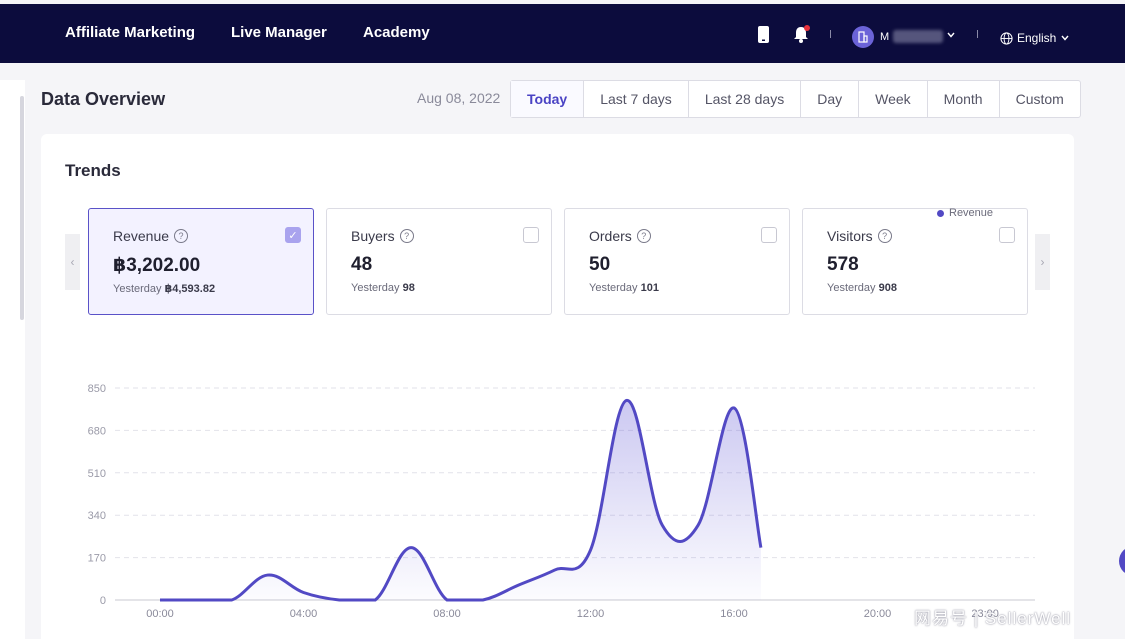 The image size is (1125, 639). I want to click on y-tick-label: 340, so click(97, 516).